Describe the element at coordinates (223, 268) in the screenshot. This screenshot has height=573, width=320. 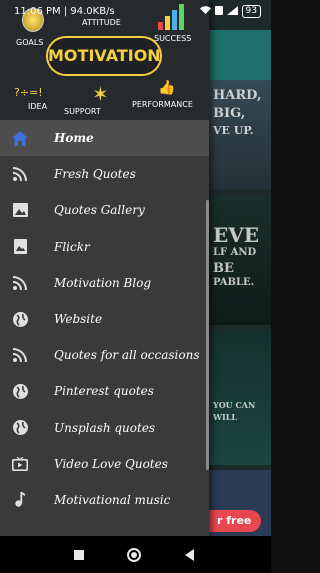
I see `quote-text: BE` at that location.